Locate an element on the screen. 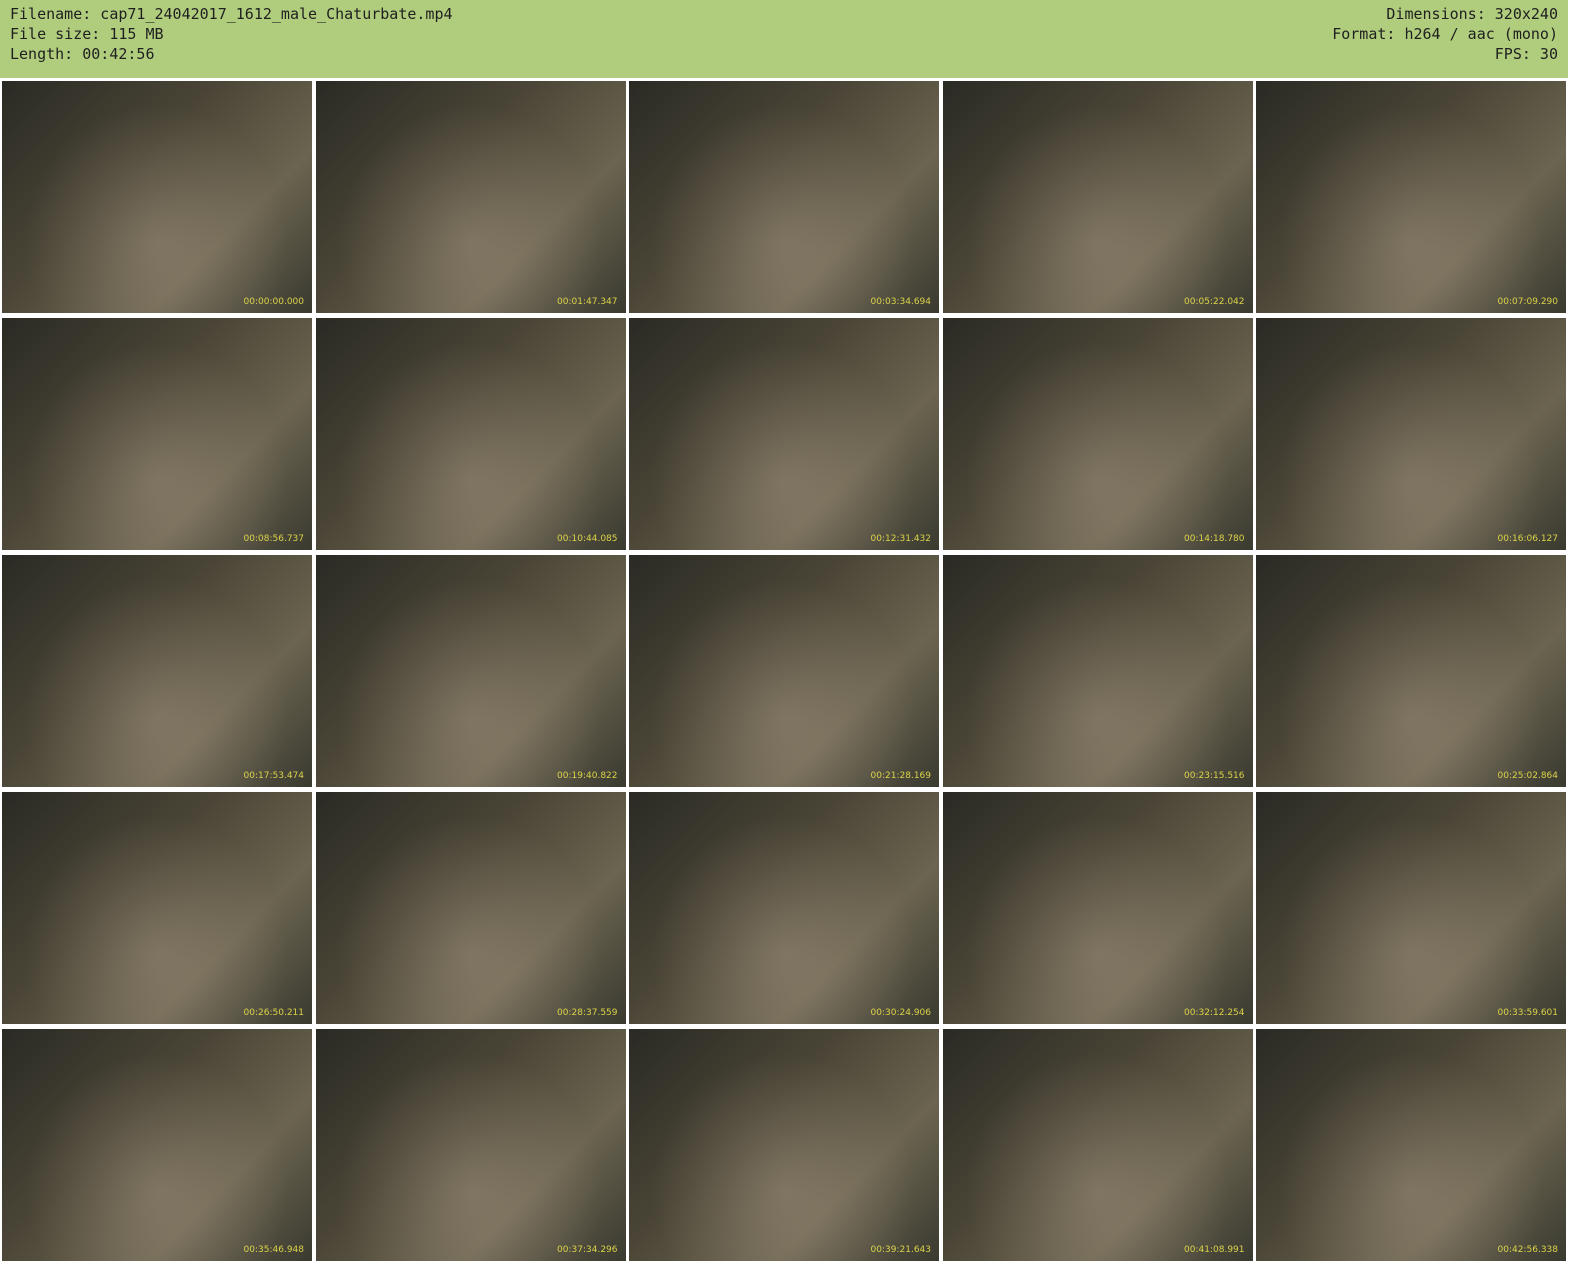 The height and width of the screenshot is (1280, 1588). thumbnail-timestamp: 00:33:59.601 is located at coordinates (1527, 1013).